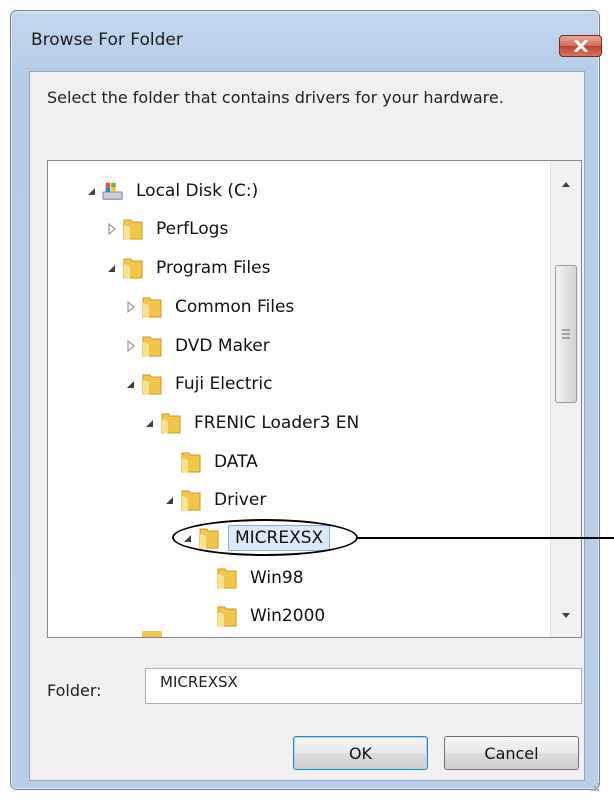 The height and width of the screenshot is (805, 614). I want to click on tree-item-local-disk: Local Disk (C:), so click(174, 191).